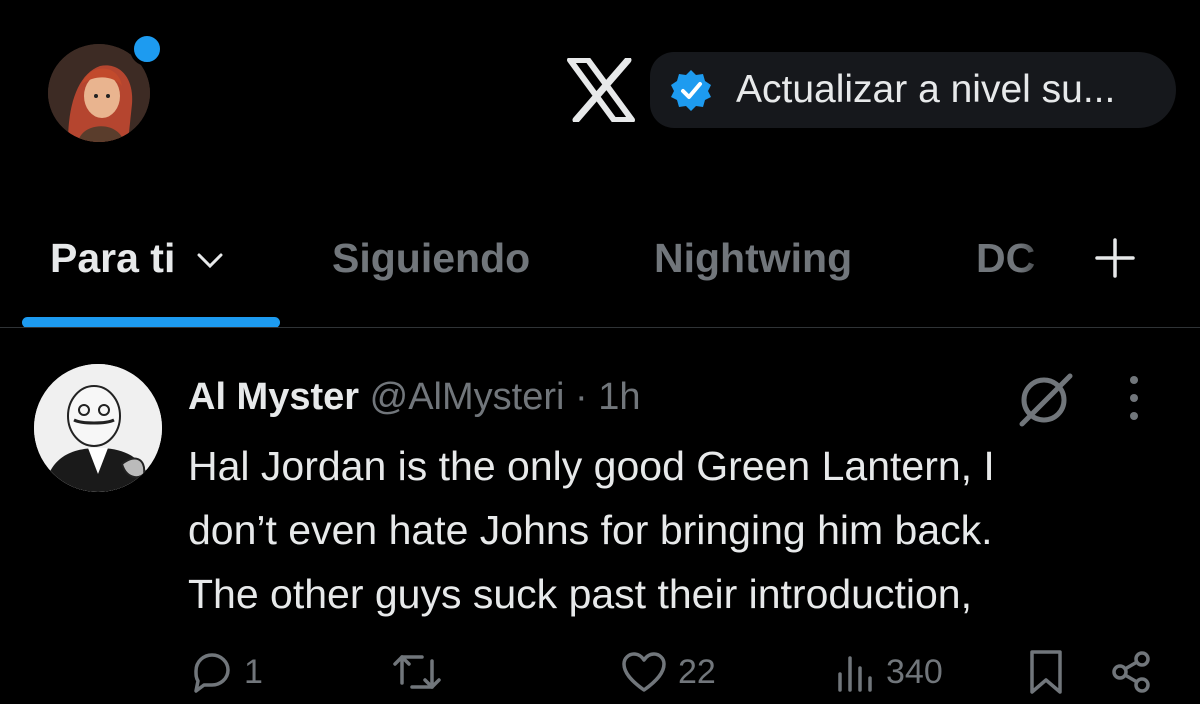 The height and width of the screenshot is (704, 1200). I want to click on views-button: 340, so click(887, 672).